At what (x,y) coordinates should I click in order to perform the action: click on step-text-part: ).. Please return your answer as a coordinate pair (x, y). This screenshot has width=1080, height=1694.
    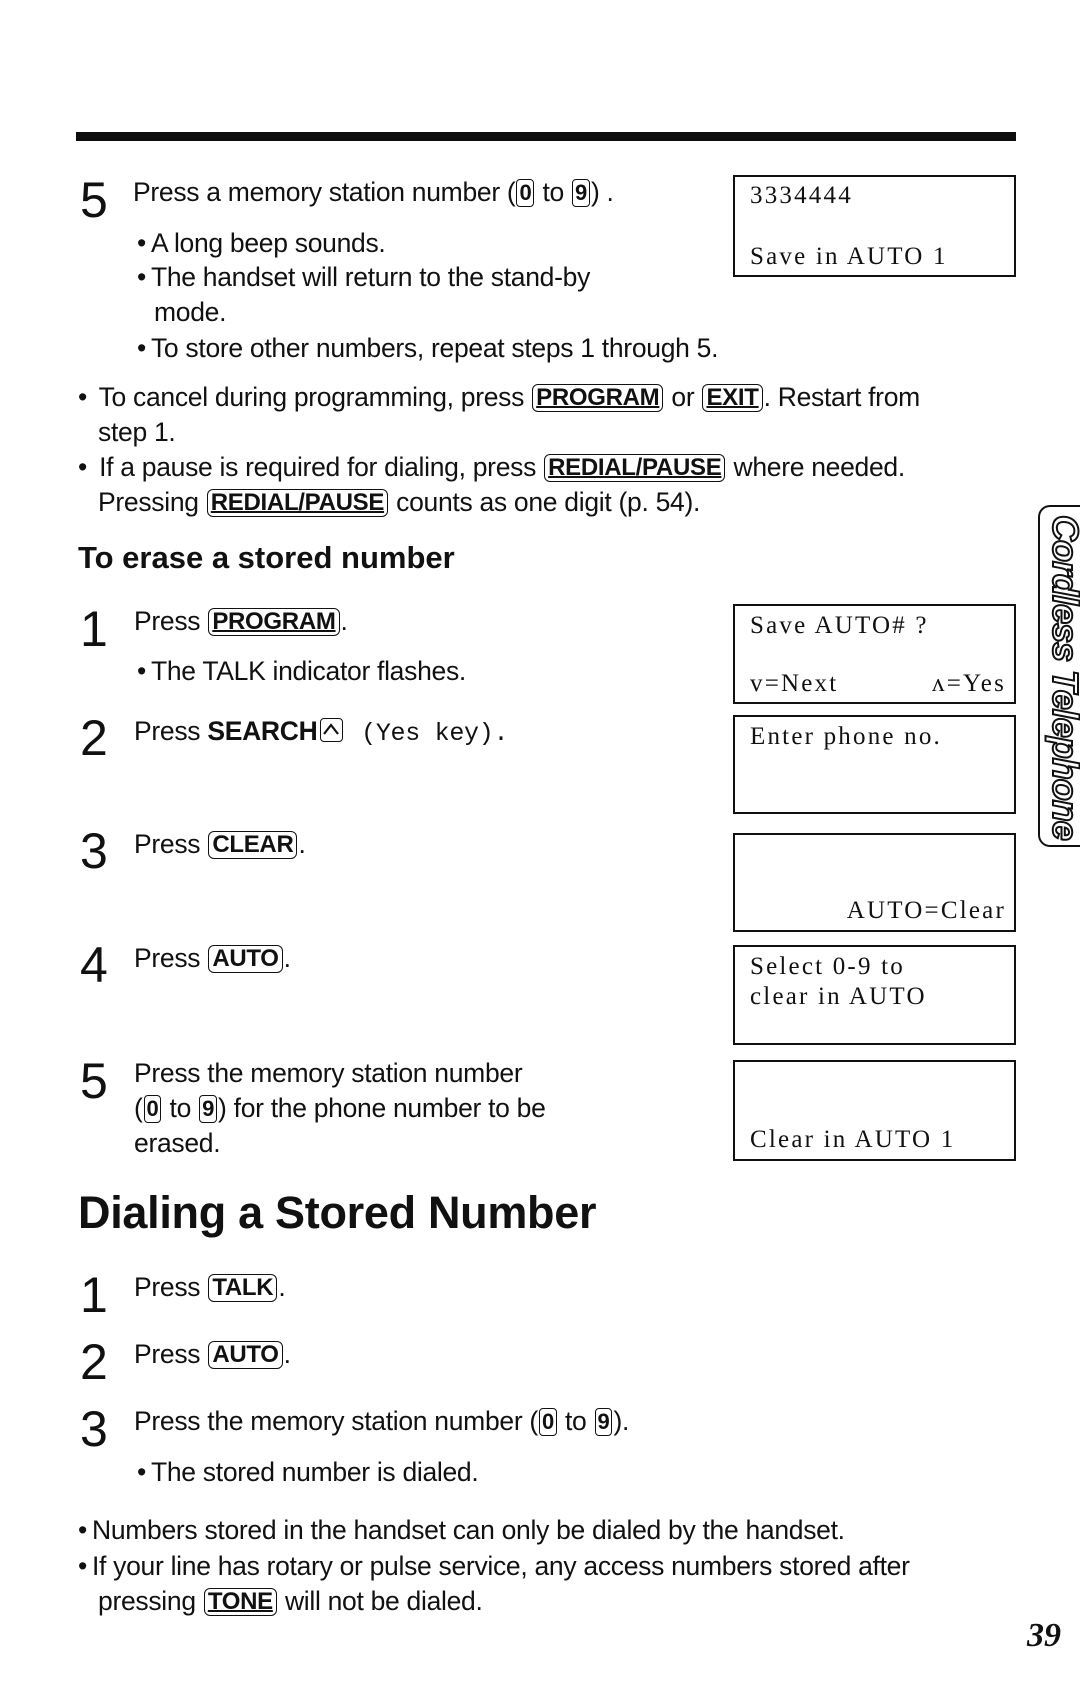
    Looking at the image, I should click on (621, 1421).